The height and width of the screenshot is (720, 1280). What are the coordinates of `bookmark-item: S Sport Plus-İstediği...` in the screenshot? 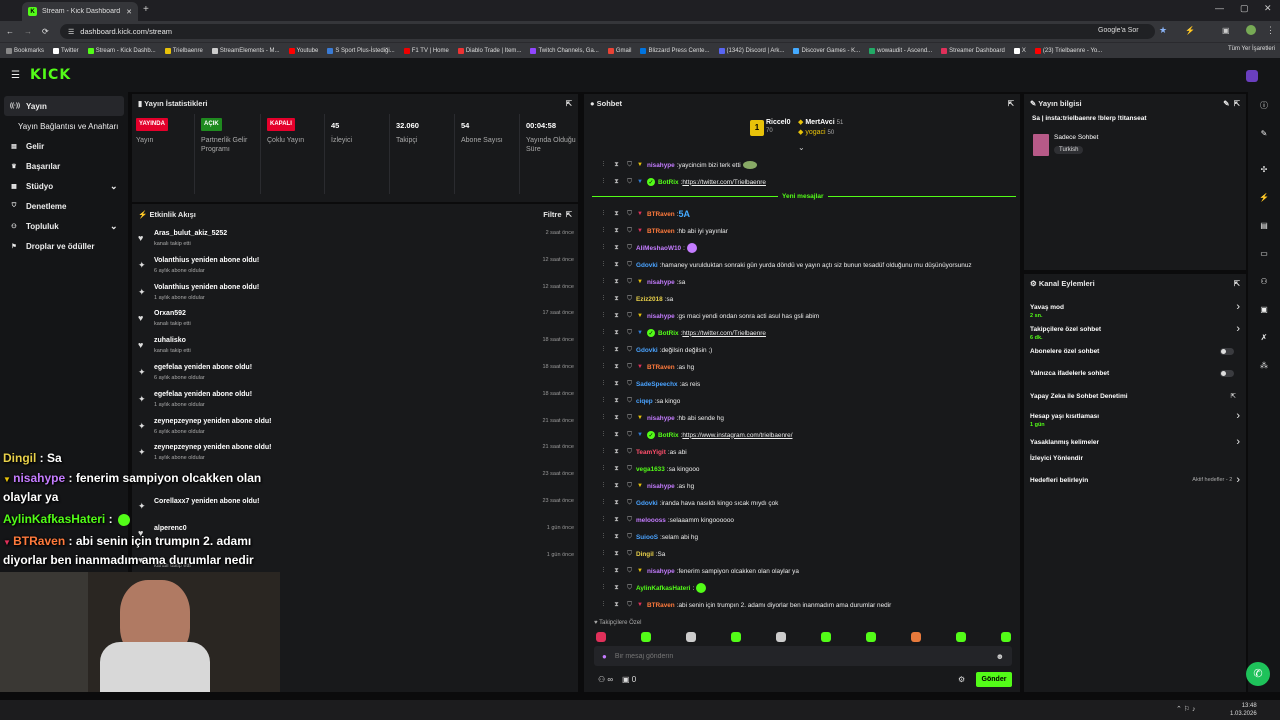 It's located at (361, 50).